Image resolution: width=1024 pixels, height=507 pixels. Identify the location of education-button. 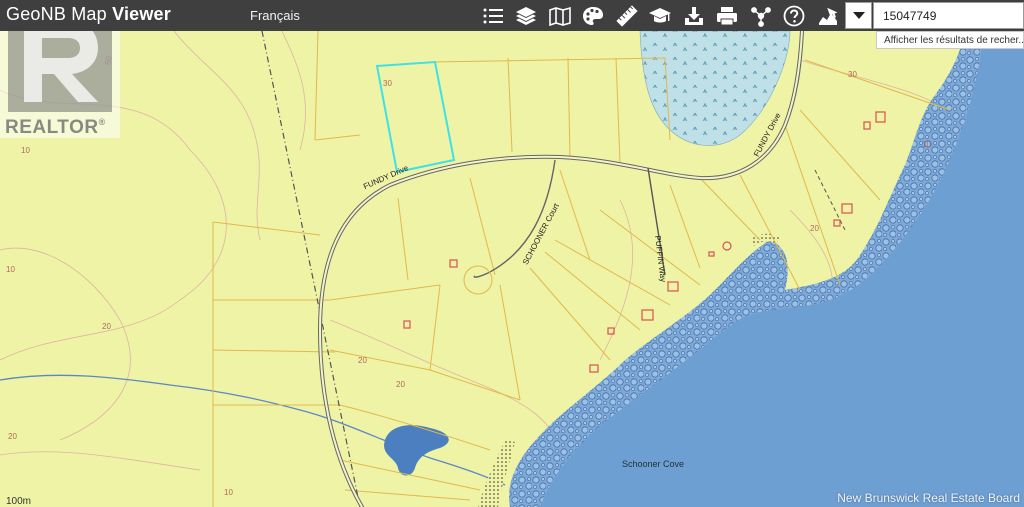
(661, 15).